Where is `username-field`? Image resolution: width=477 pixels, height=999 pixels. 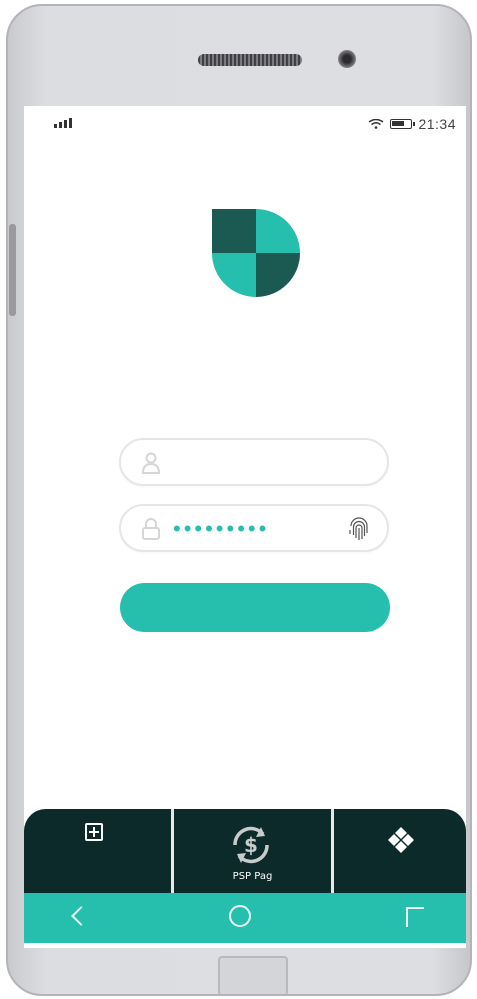
username-field is located at coordinates (254, 462).